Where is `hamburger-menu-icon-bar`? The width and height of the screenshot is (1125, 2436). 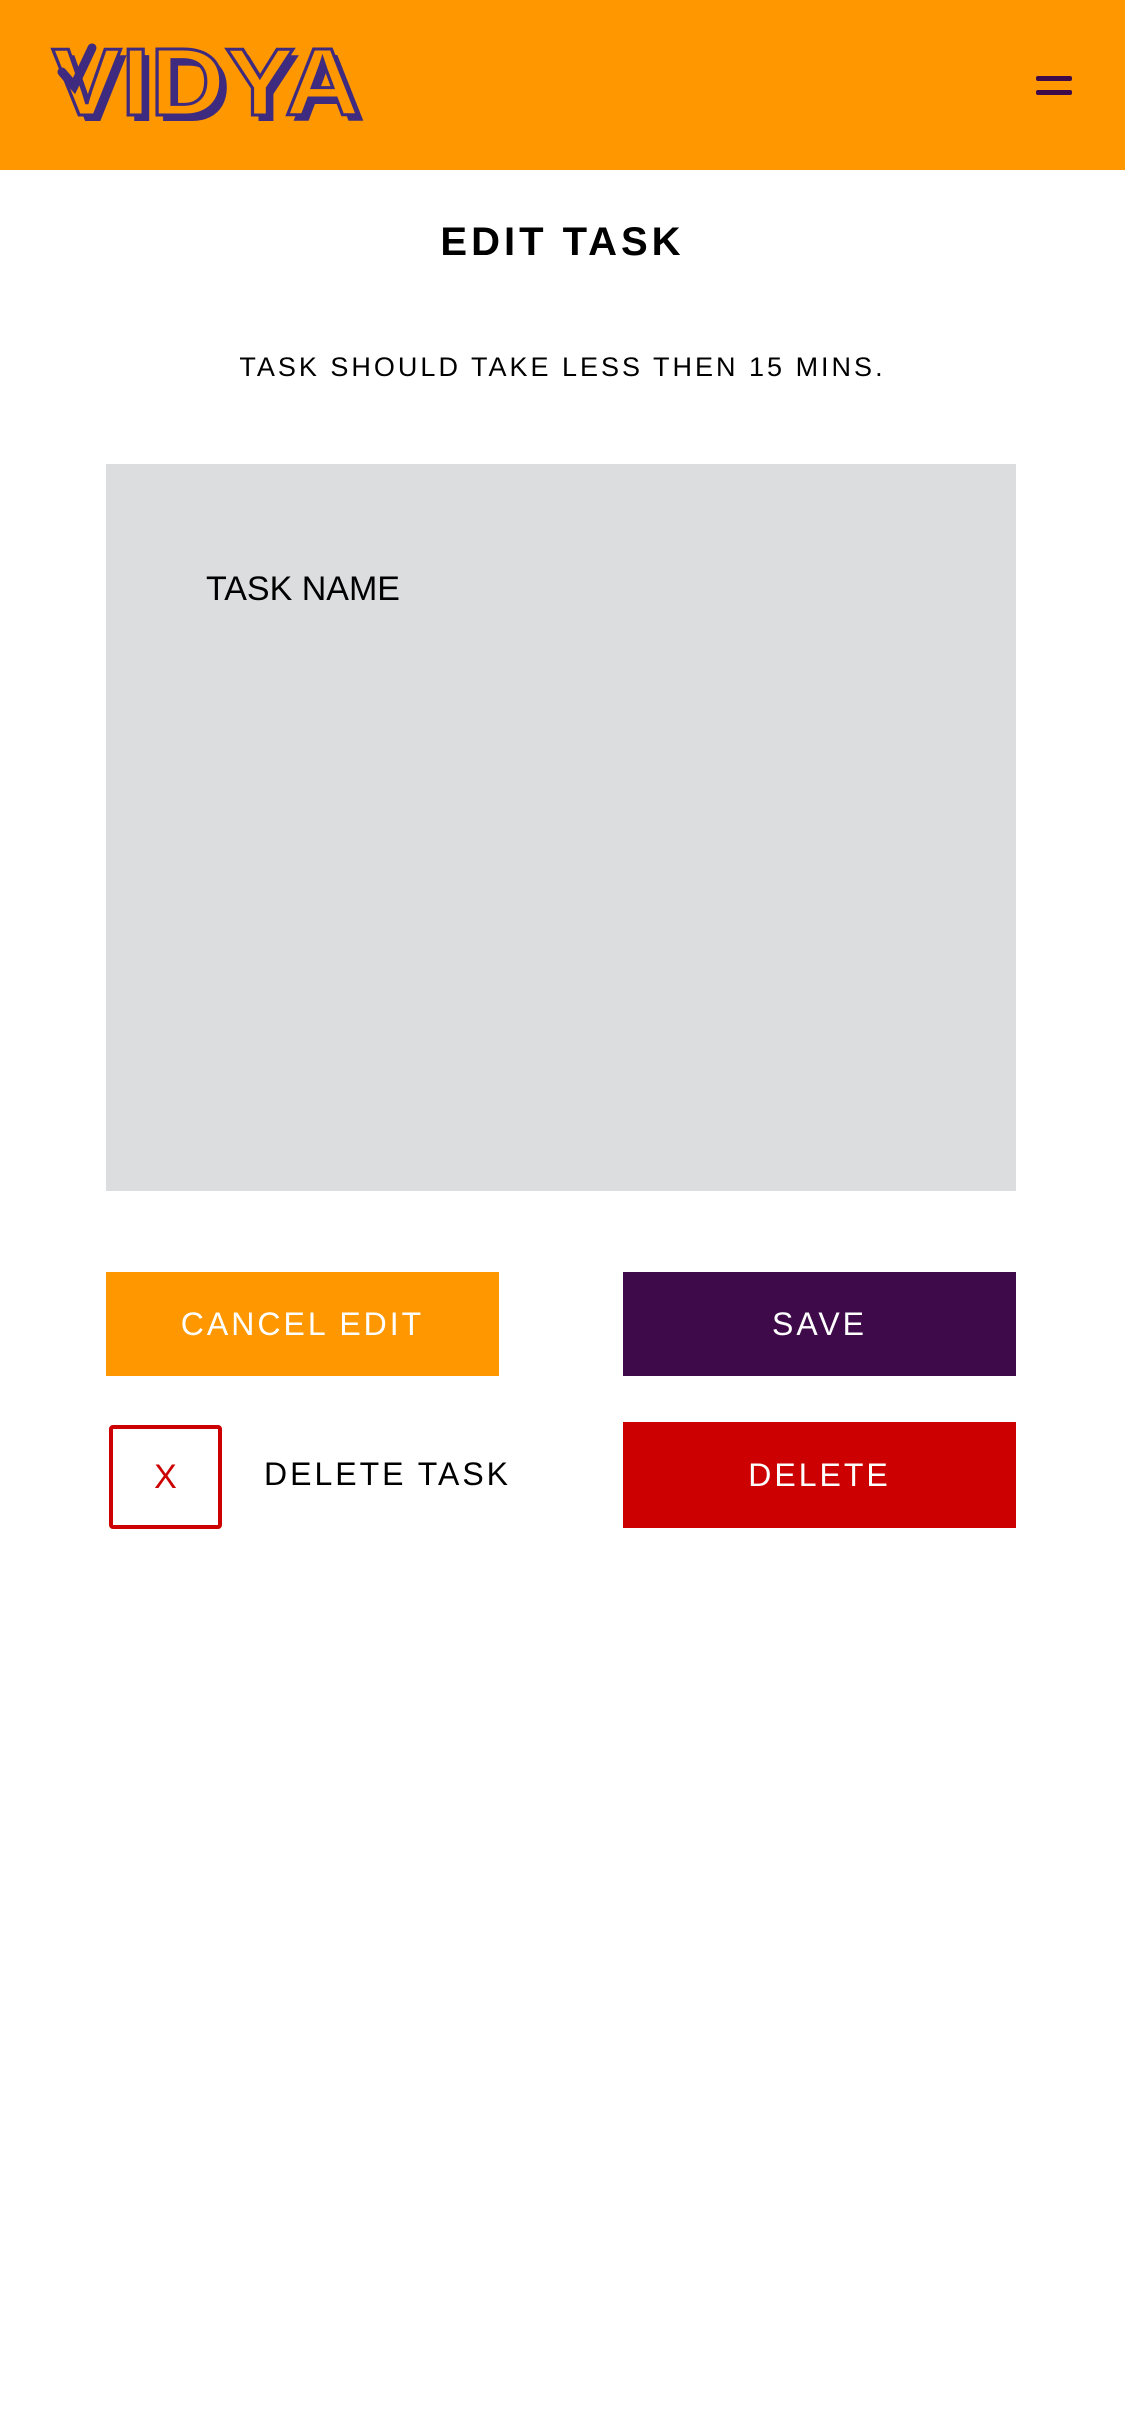 hamburger-menu-icon-bar is located at coordinates (1054, 92).